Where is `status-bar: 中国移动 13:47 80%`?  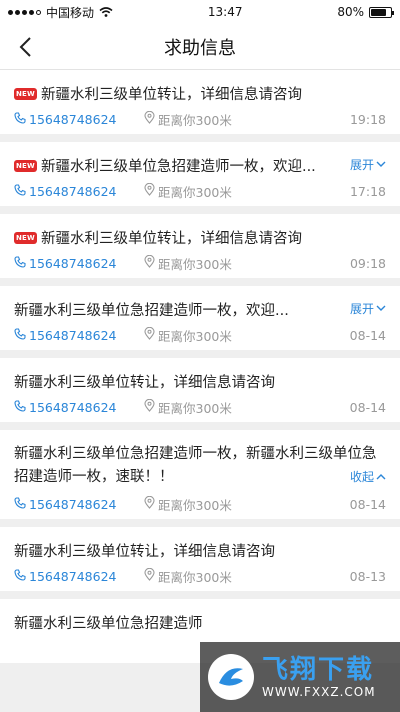 status-bar: 中国移动 13:47 80% is located at coordinates (200, 12).